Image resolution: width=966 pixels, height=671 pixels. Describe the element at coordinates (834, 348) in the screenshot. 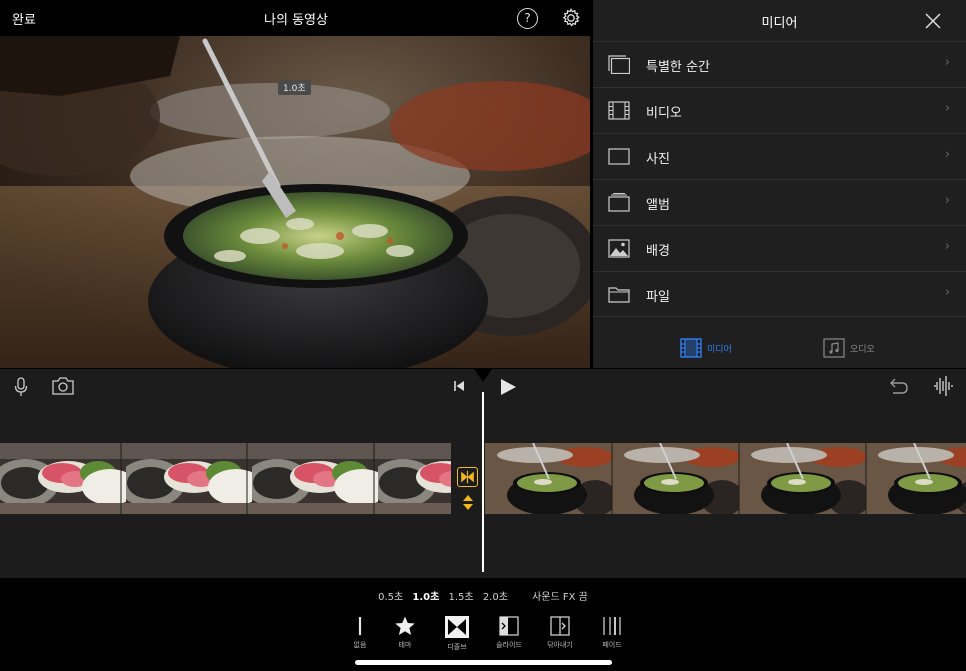

I see `music-note-icon` at that location.